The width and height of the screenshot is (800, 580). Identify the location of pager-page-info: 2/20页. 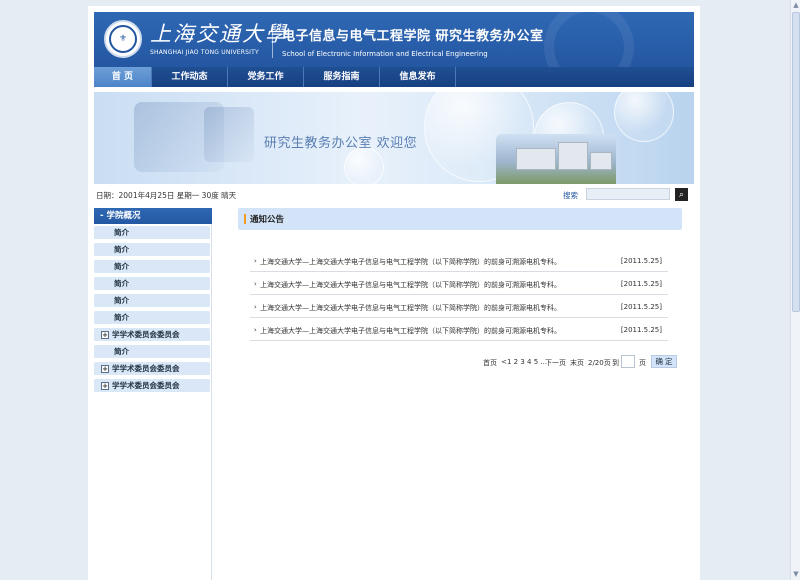
(599, 363).